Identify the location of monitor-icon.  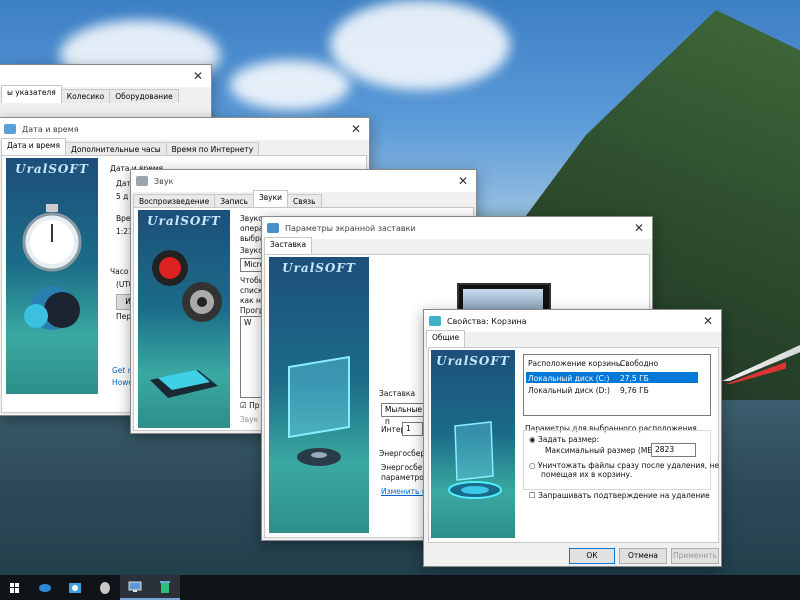
(273, 228).